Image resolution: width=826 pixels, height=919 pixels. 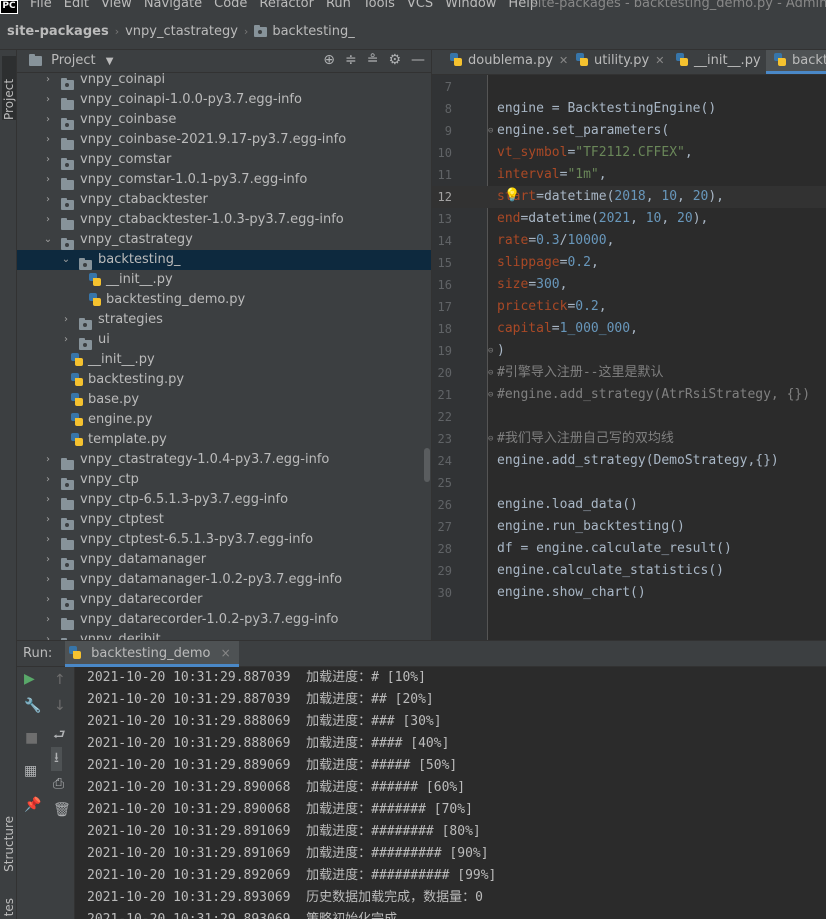 What do you see at coordinates (224, 100) in the screenshot?
I see `tree-item: › vnpy_coinapi-1.0.0-py3.7.egg-info` at bounding box center [224, 100].